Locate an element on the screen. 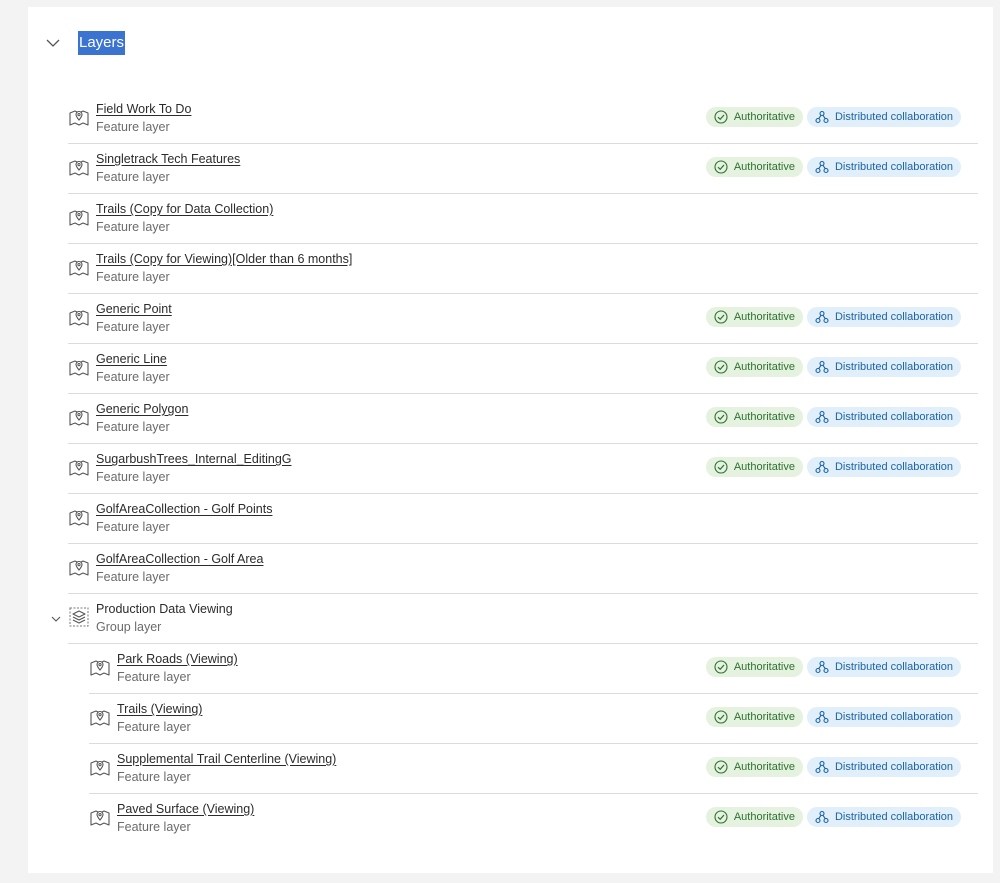 This screenshot has height=883, width=1000. layer-name-link: GolfAreaCollection - Golf Points is located at coordinates (184, 509).